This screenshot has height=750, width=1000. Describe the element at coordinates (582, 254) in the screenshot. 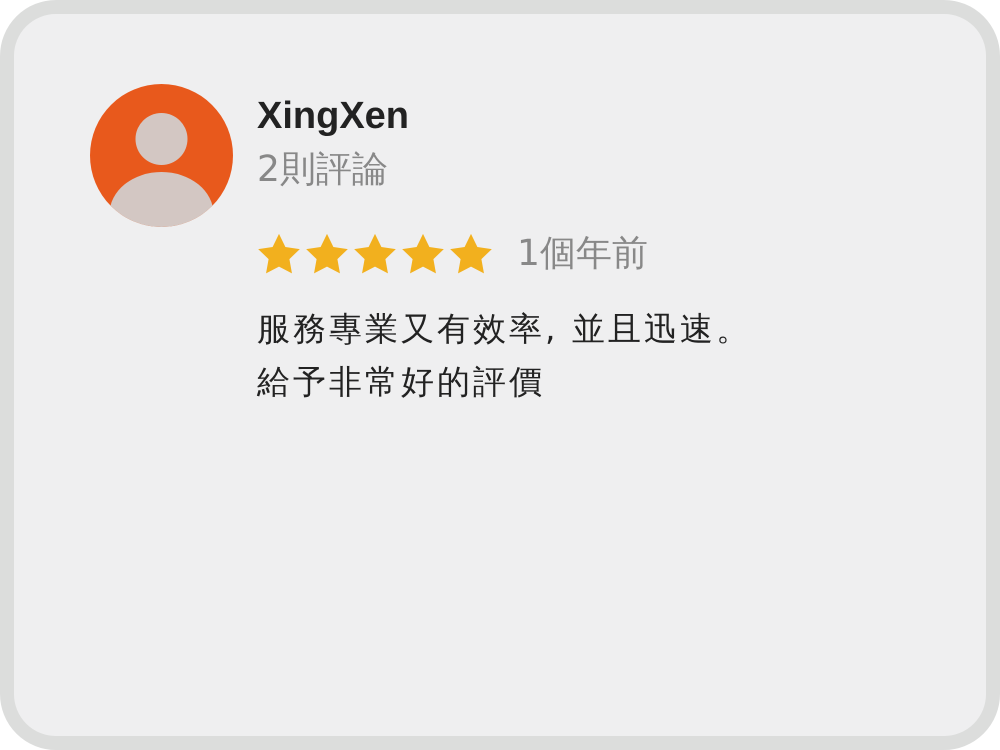

I see `review-time: 1個年前` at that location.